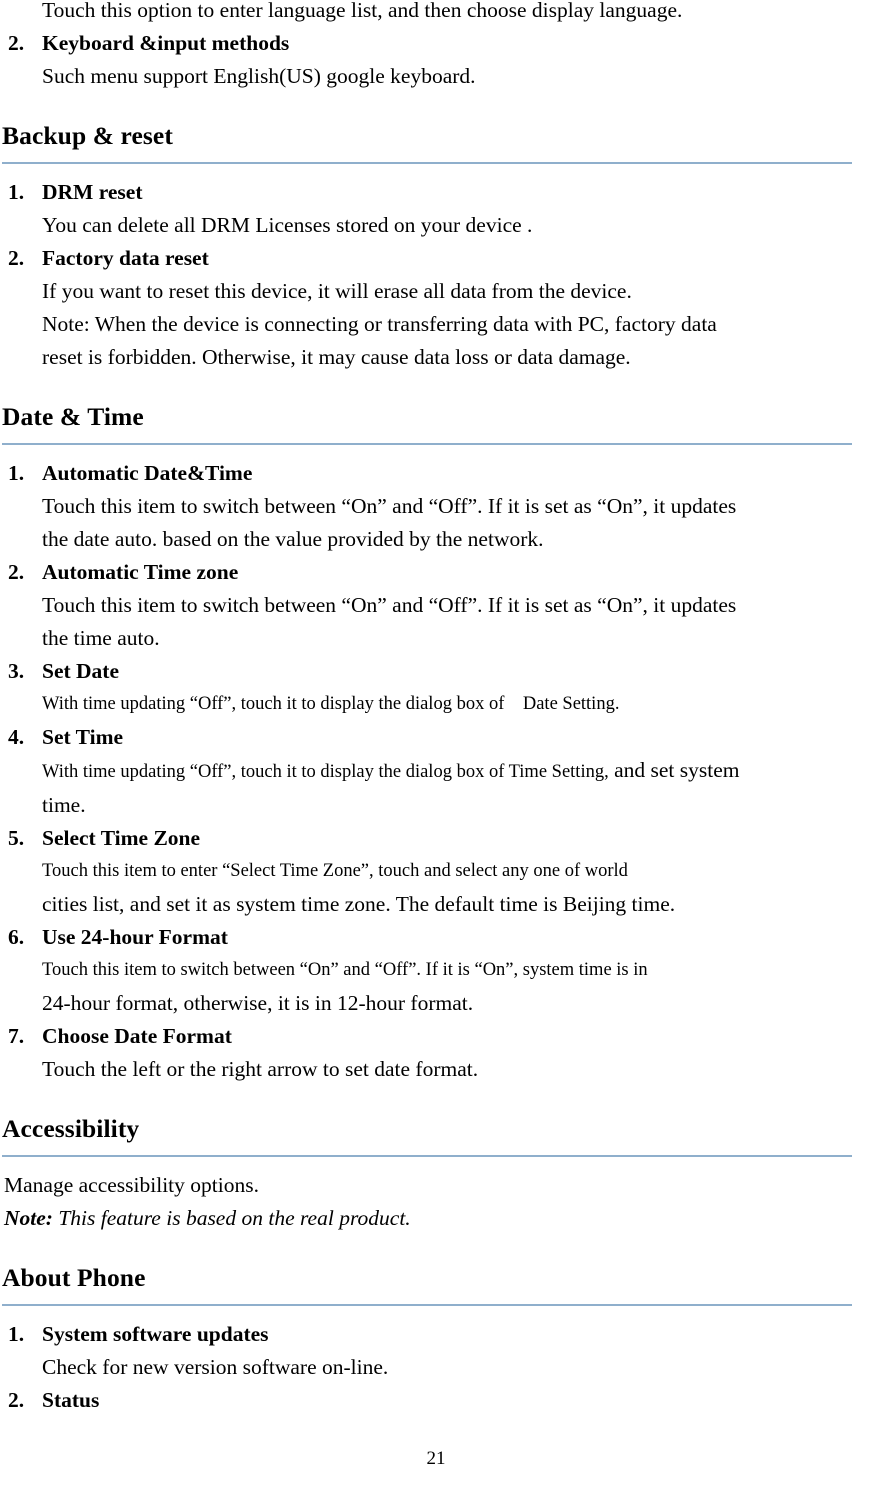  Describe the element at coordinates (427, 937) in the screenshot. I see `list-item: 6. Use 24-hour Format` at that location.